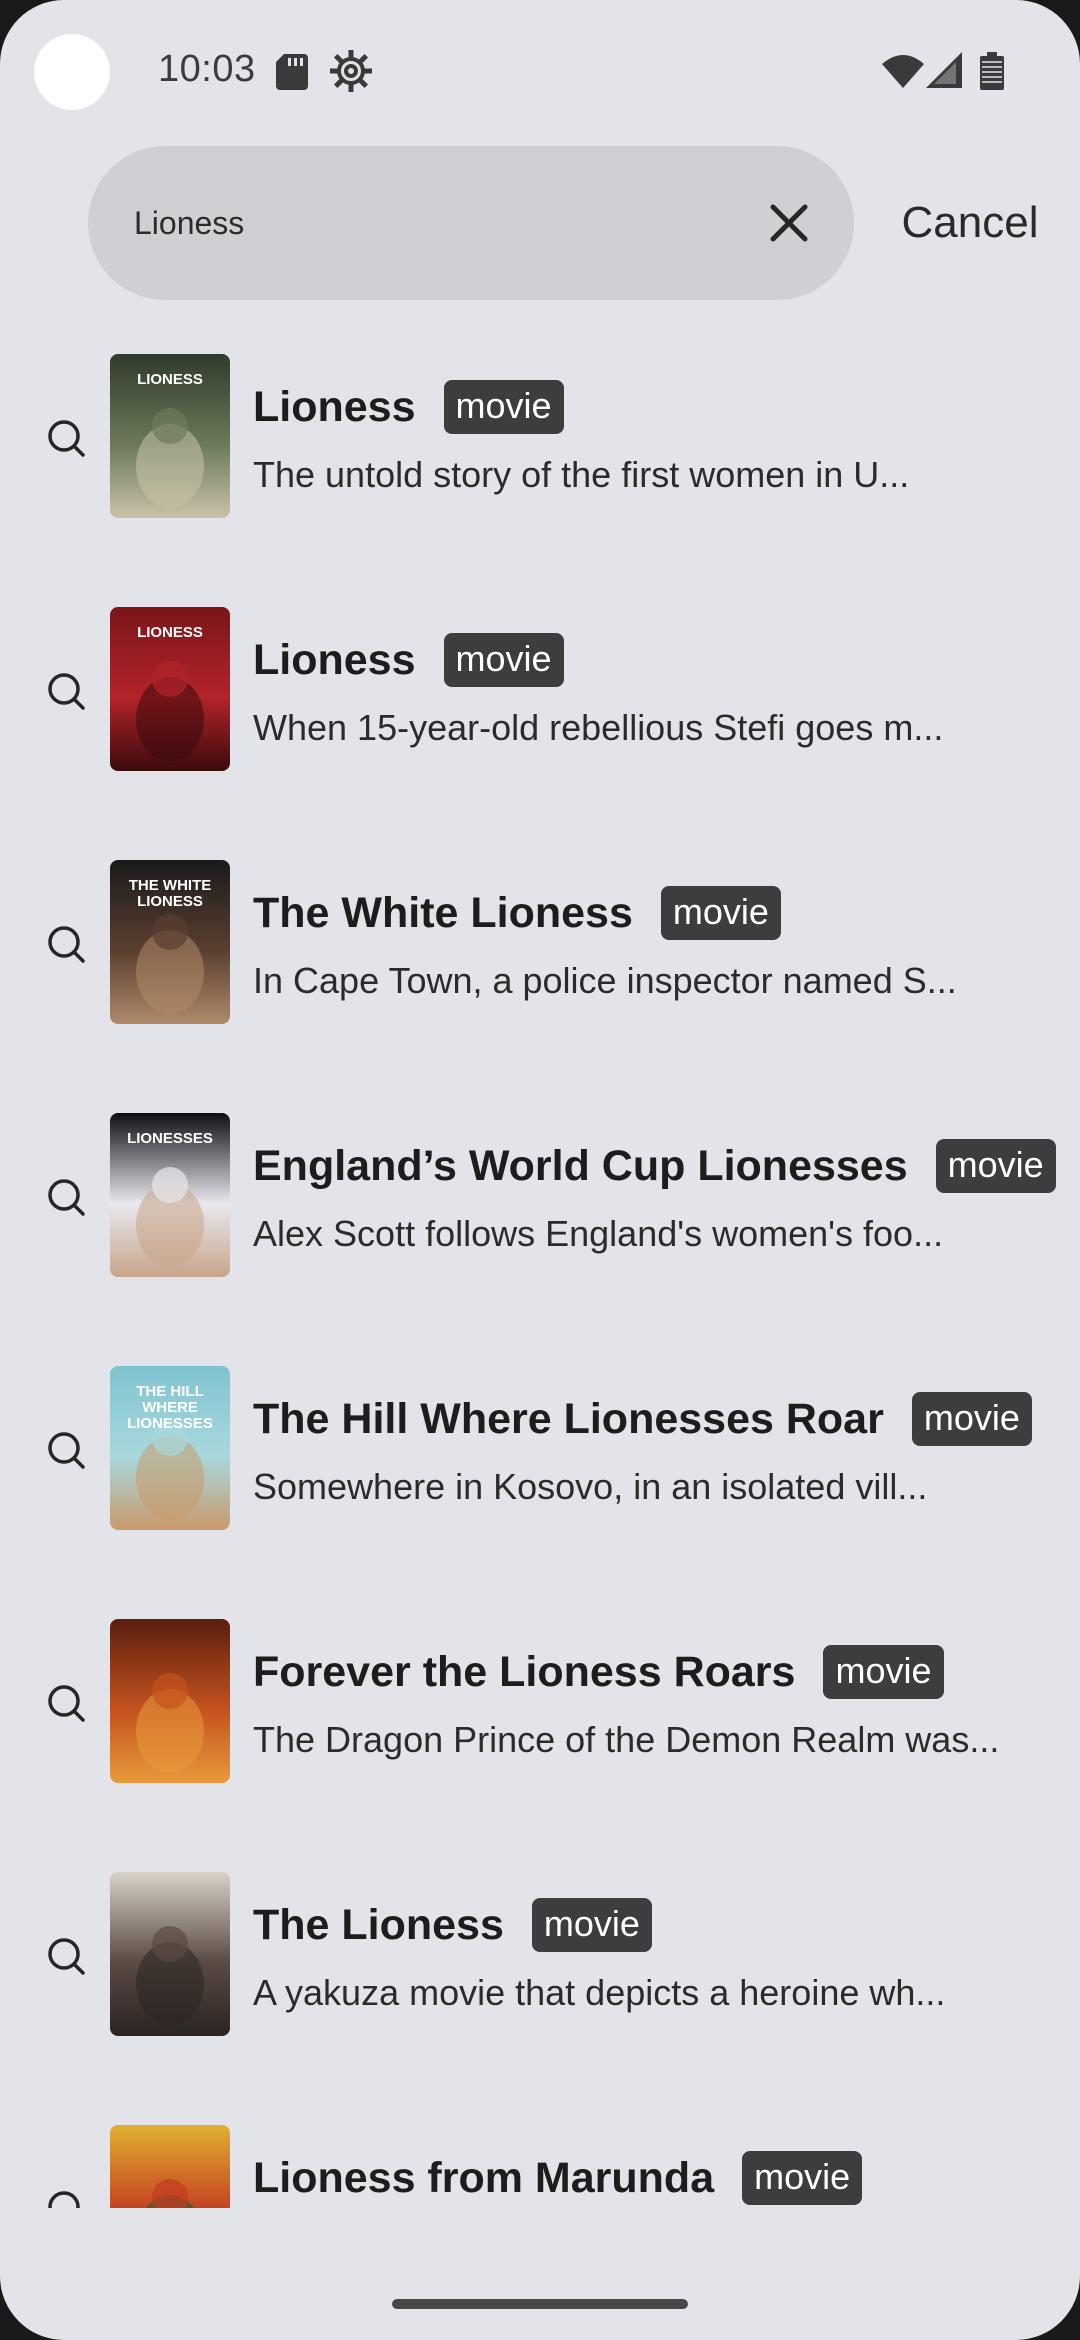  Describe the element at coordinates (443, 912) in the screenshot. I see `result-title: The White Lioness` at that location.